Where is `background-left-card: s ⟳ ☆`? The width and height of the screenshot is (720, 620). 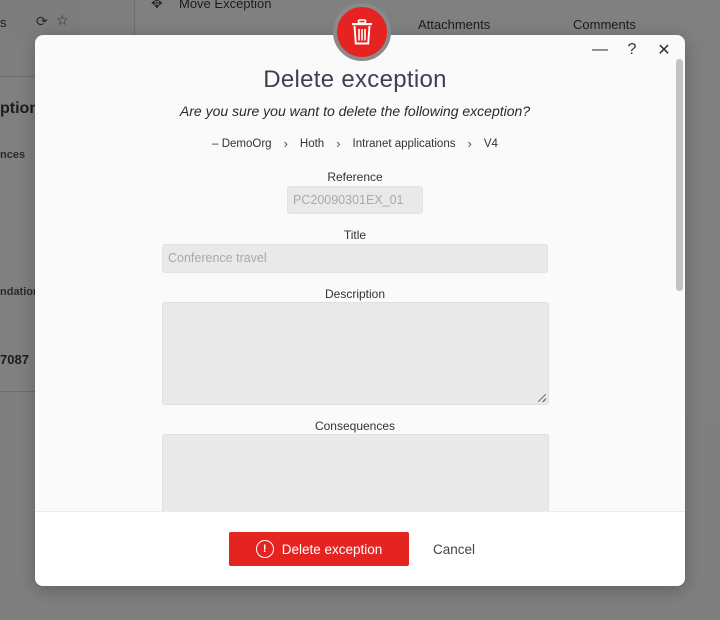
background-left-card: s ⟳ ☆ is located at coordinates (40, 19).